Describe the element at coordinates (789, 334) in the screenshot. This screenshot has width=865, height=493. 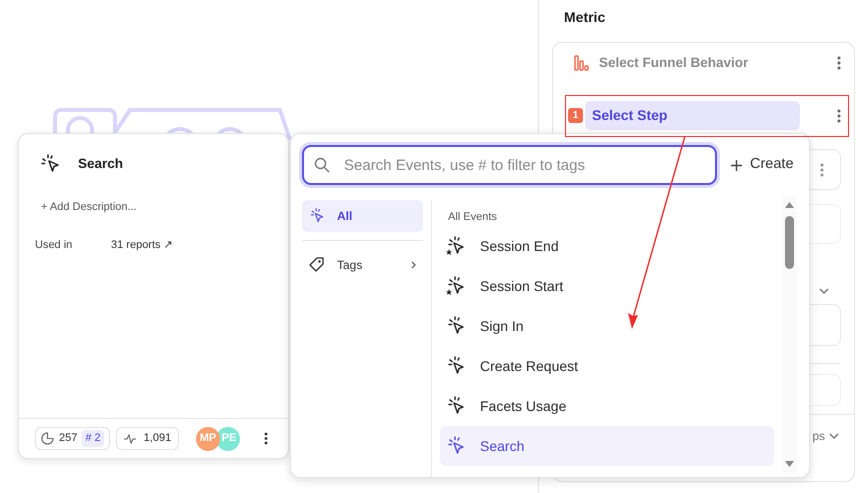
I see `scrollbar` at that location.